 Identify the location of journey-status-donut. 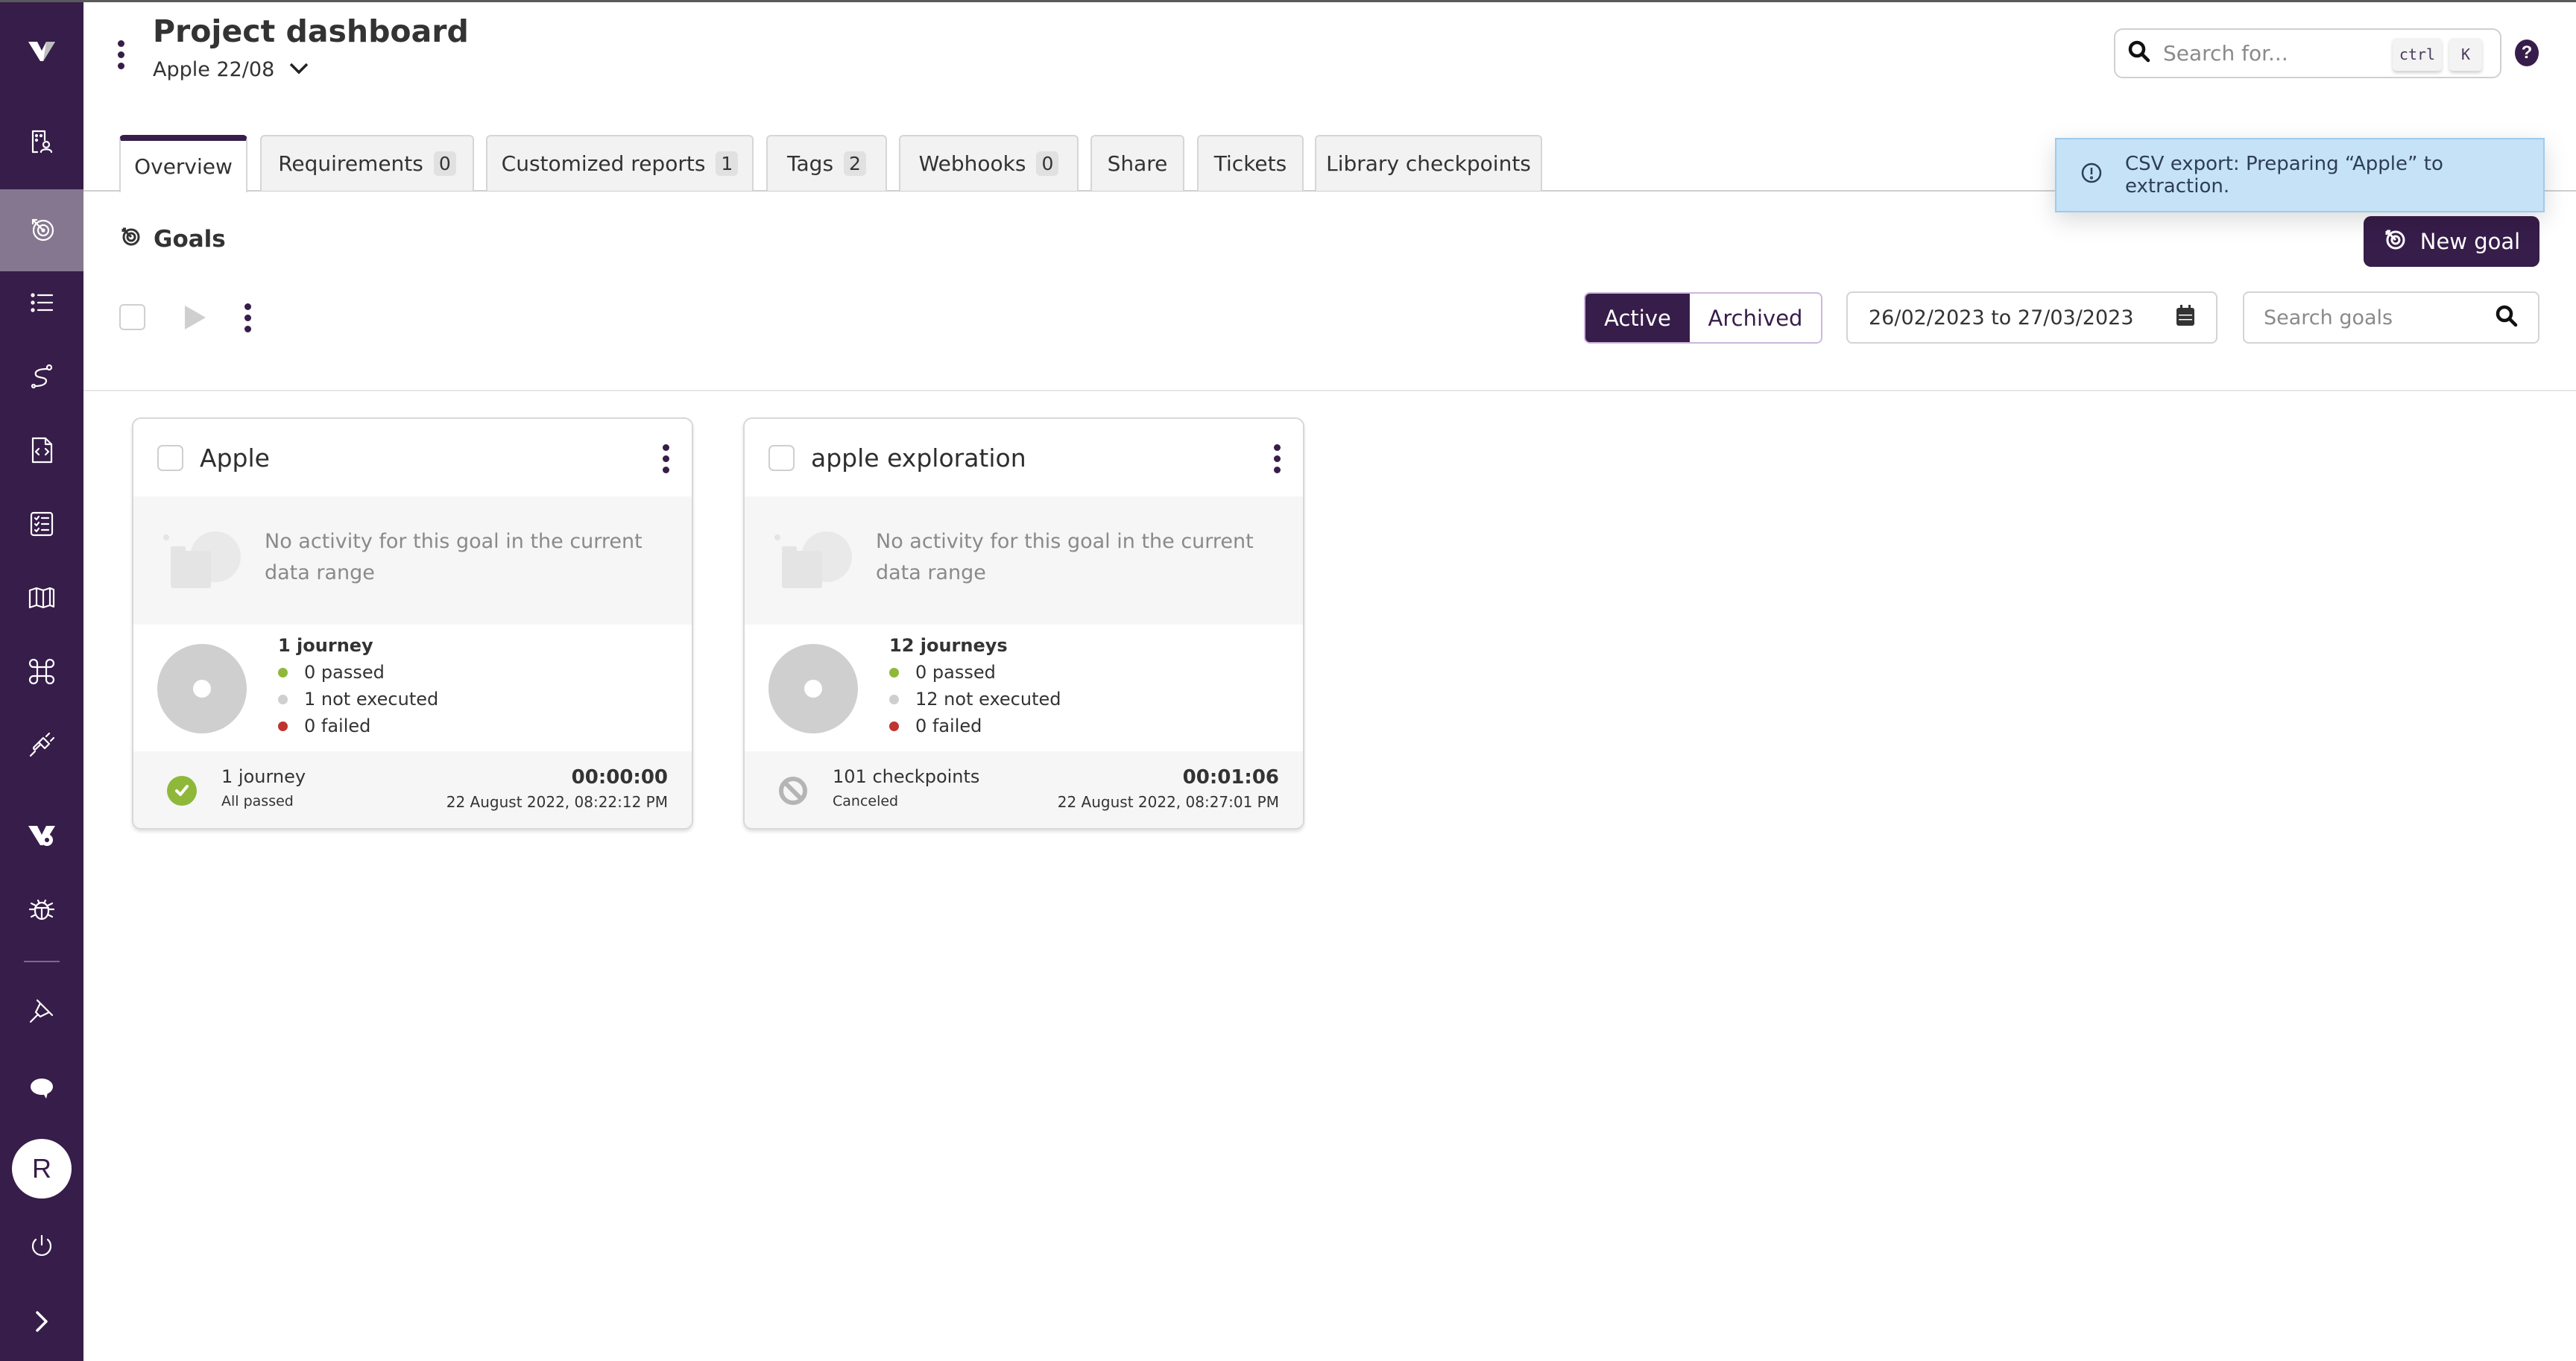
(813, 689).